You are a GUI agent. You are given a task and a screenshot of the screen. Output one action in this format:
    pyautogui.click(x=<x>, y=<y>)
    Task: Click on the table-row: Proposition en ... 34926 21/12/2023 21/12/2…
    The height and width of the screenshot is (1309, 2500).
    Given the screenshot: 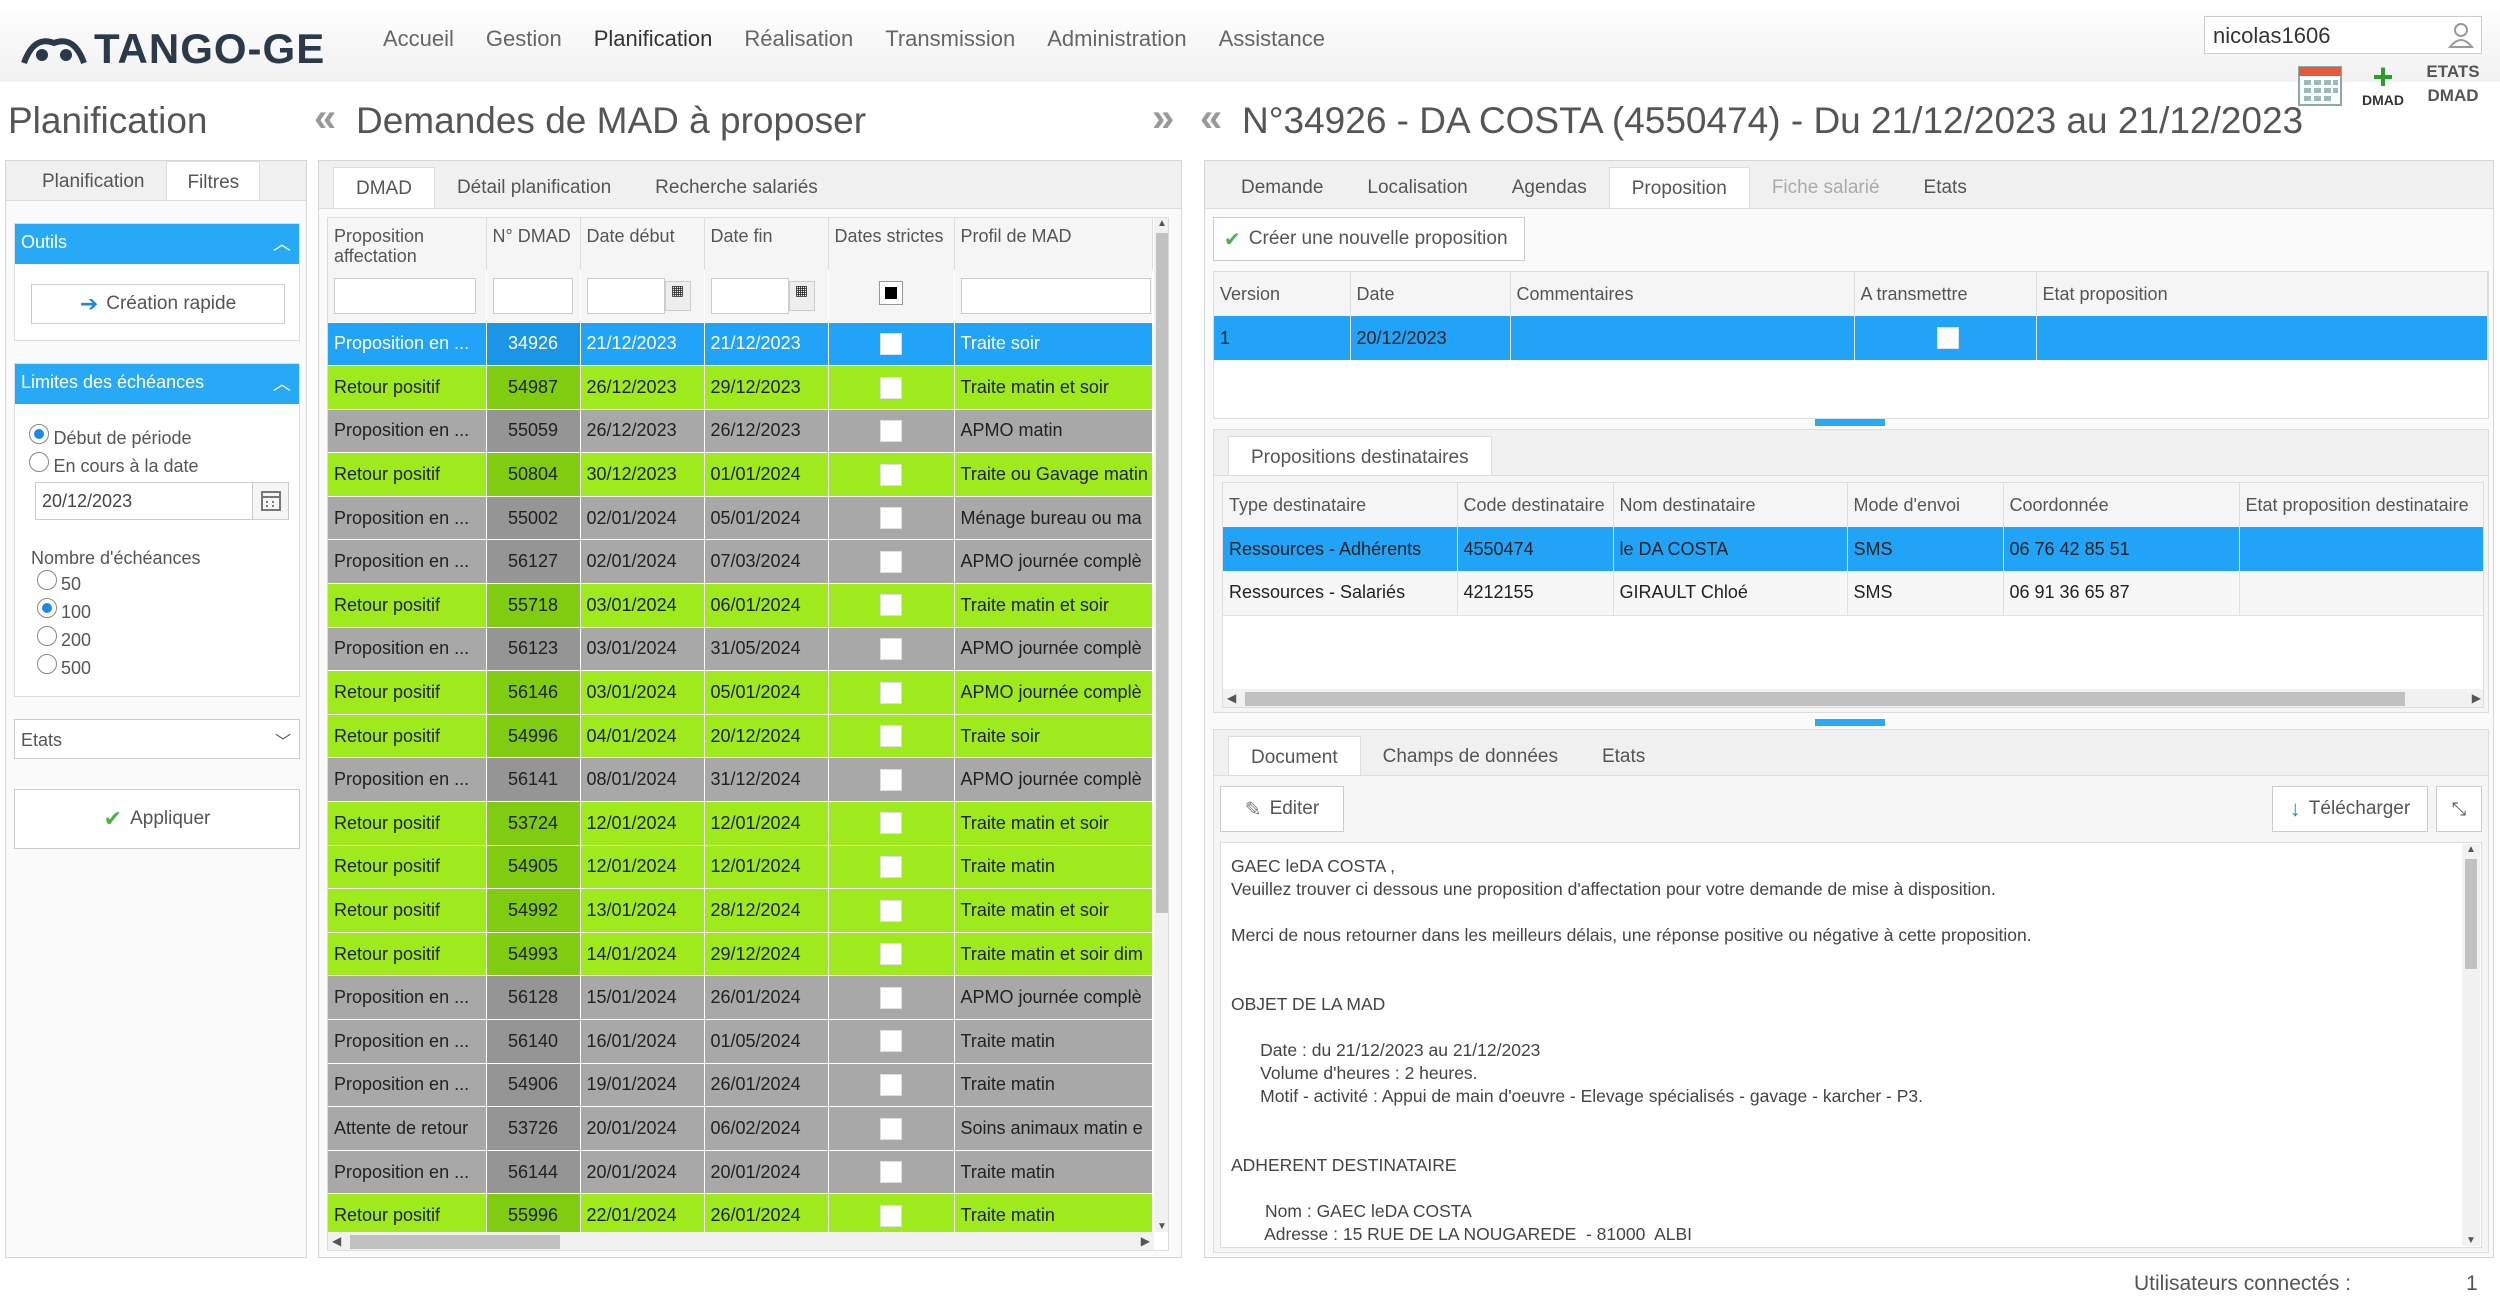 What is the action you would take?
    pyautogui.click(x=740, y=344)
    